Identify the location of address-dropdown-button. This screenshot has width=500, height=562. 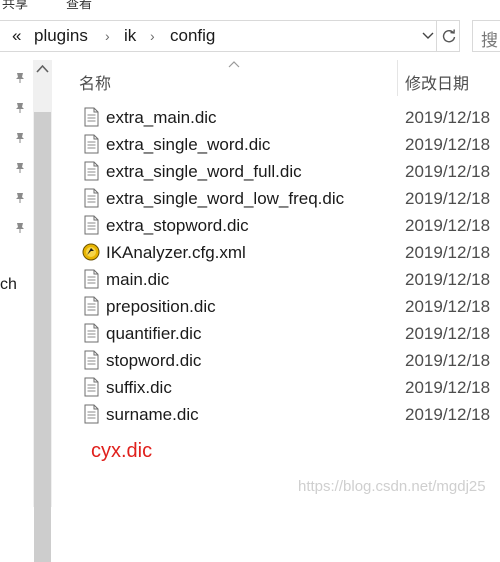
(428, 36).